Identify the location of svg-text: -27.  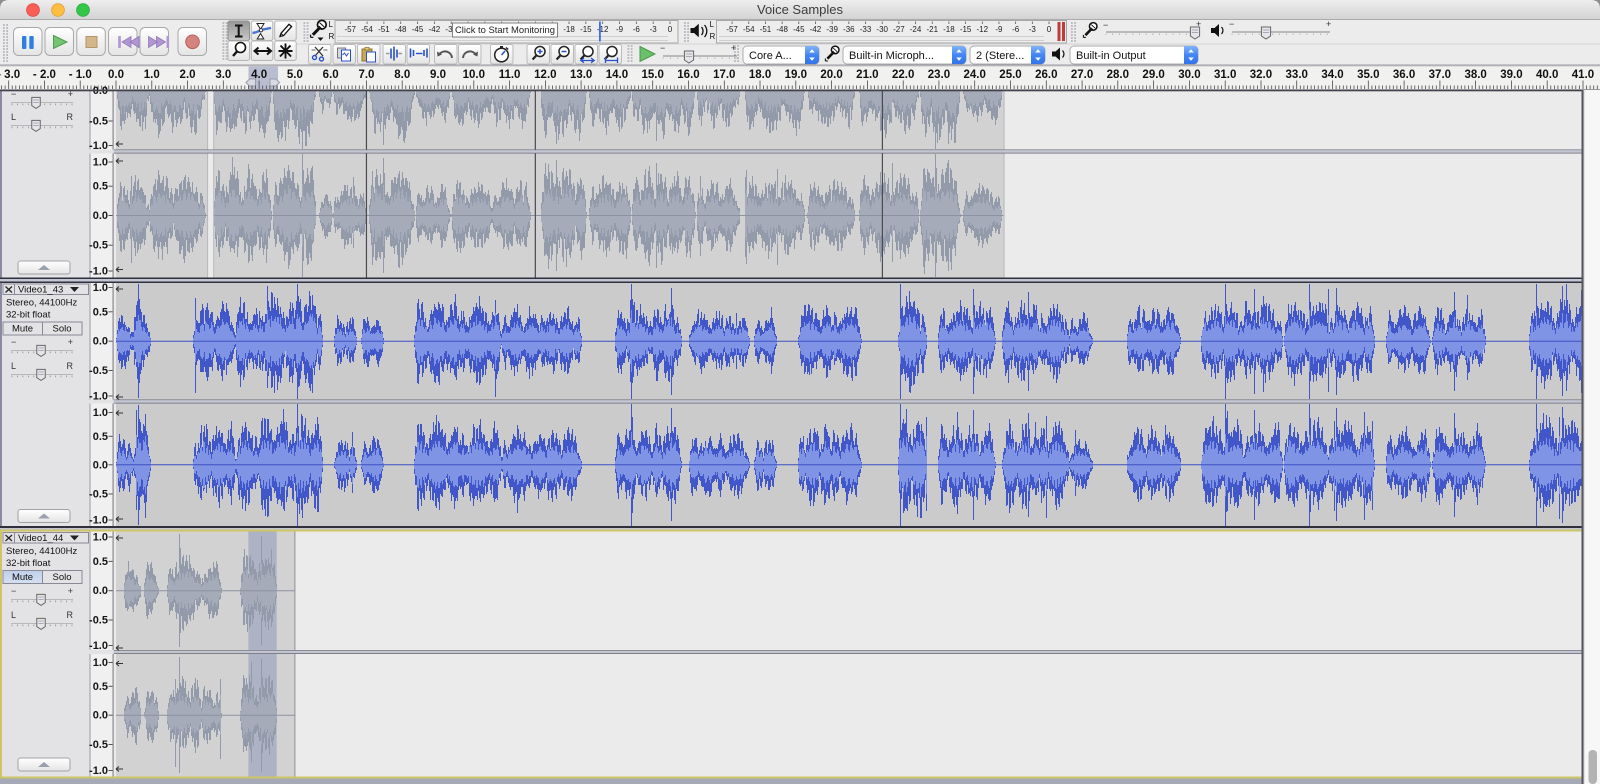
(899, 29).